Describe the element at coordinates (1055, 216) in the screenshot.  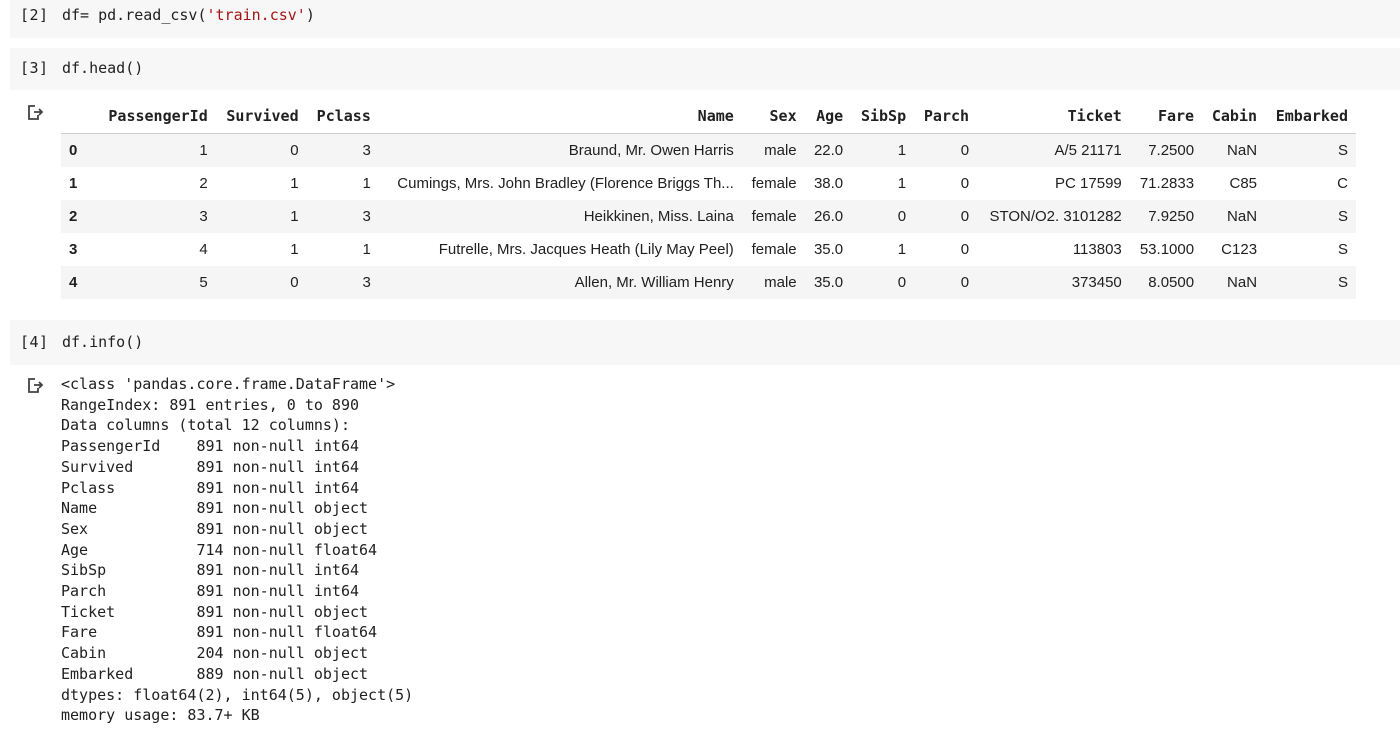
I see `table-cell: STON/O2. 3101282` at that location.